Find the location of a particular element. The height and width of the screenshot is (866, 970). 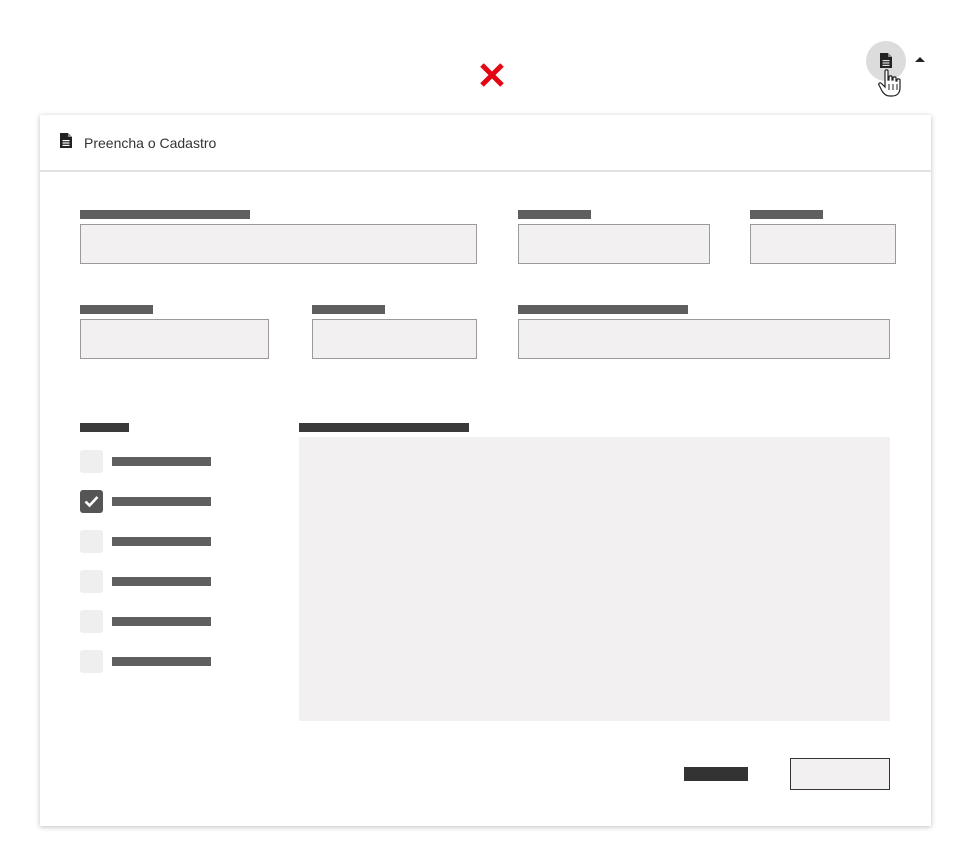

hand-pointer-icon is located at coordinates (890, 85).